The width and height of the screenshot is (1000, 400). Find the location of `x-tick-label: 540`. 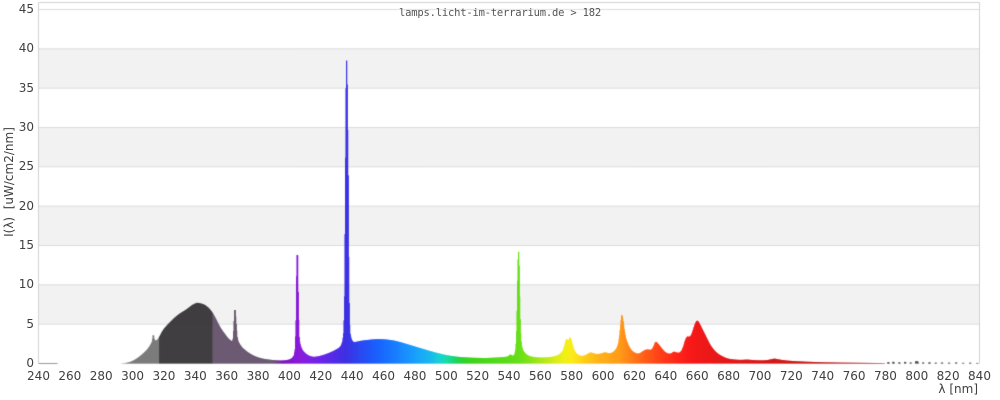

x-tick-label: 540 is located at coordinates (509, 376).